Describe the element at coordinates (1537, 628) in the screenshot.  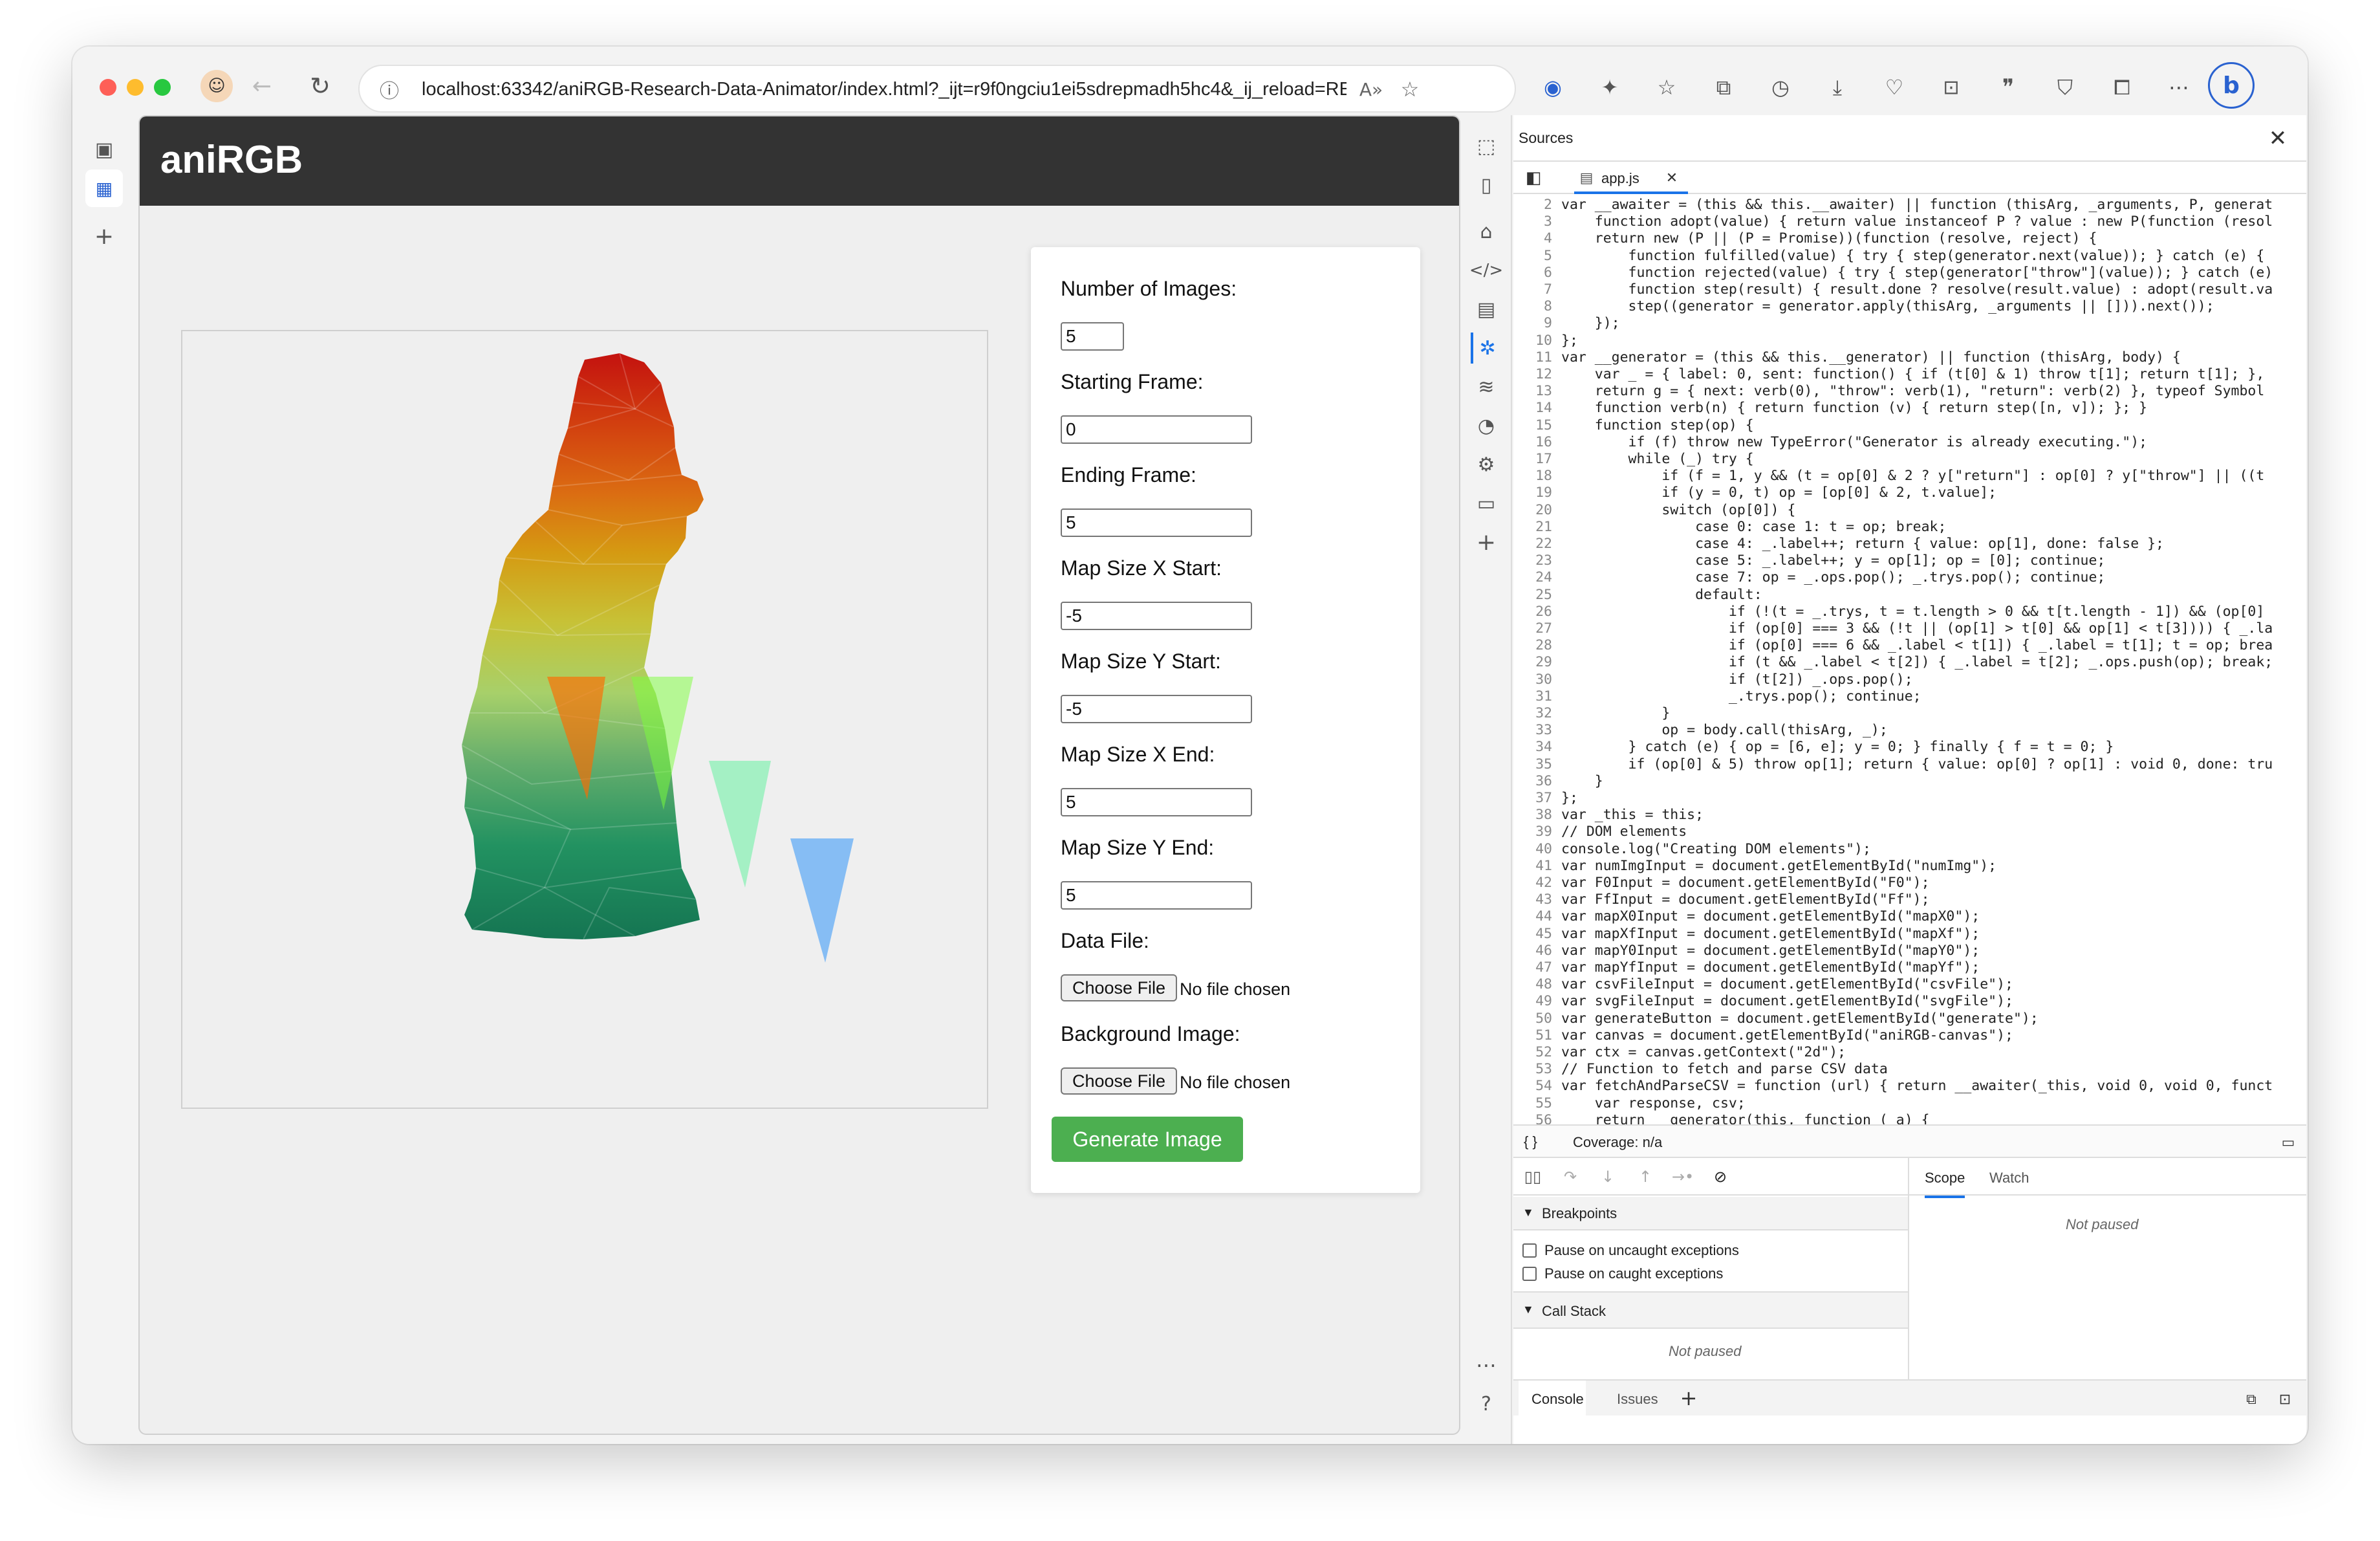
I see `line-number: 27` at that location.